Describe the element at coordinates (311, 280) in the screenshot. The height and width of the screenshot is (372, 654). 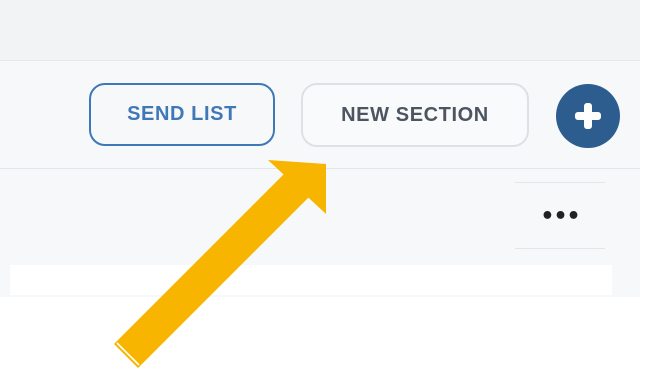
I see `content-area` at that location.